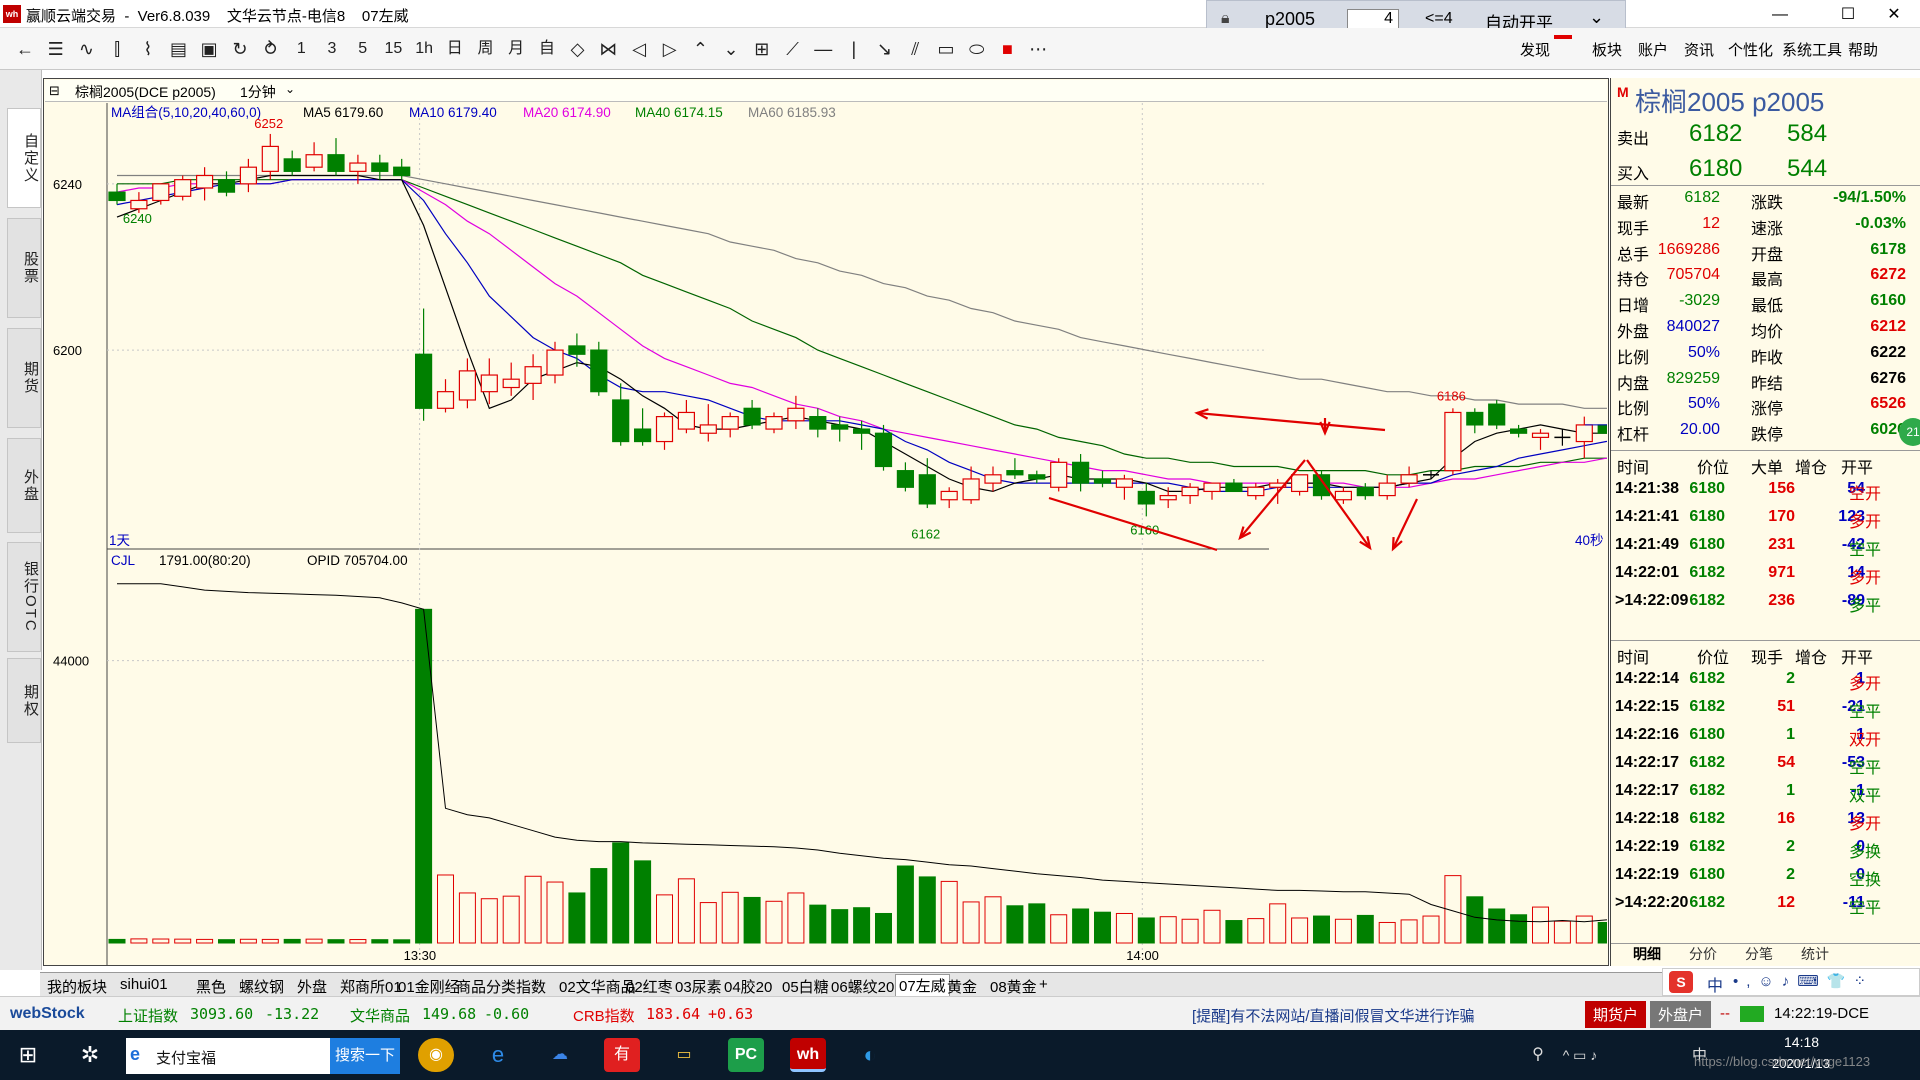  What do you see at coordinates (123, 560) in the screenshot?
I see `volume-title: CJL` at bounding box center [123, 560].